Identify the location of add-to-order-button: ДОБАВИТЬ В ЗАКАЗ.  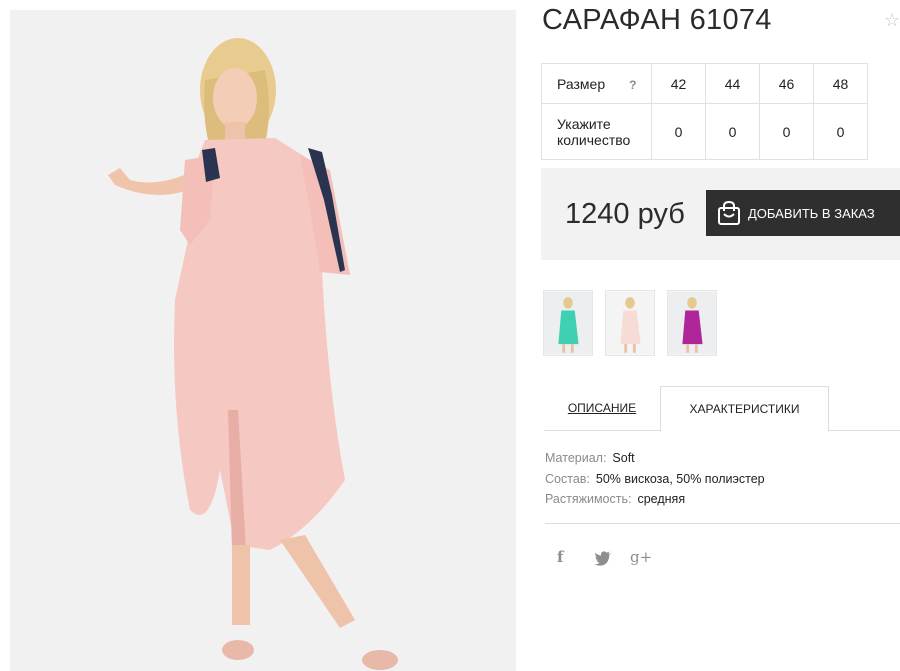
(803, 213).